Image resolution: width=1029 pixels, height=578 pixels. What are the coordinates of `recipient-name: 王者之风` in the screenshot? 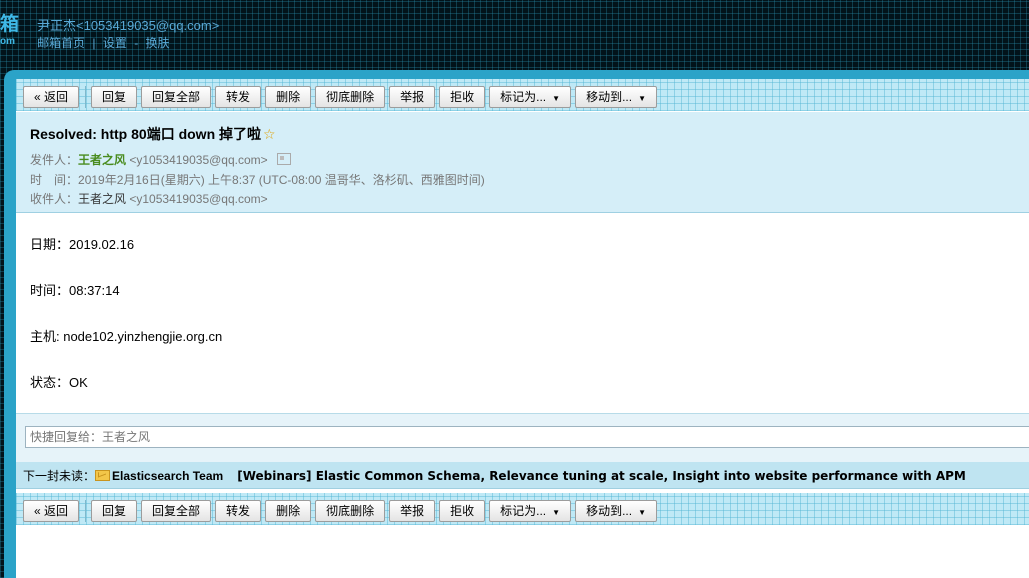 It's located at (102, 199).